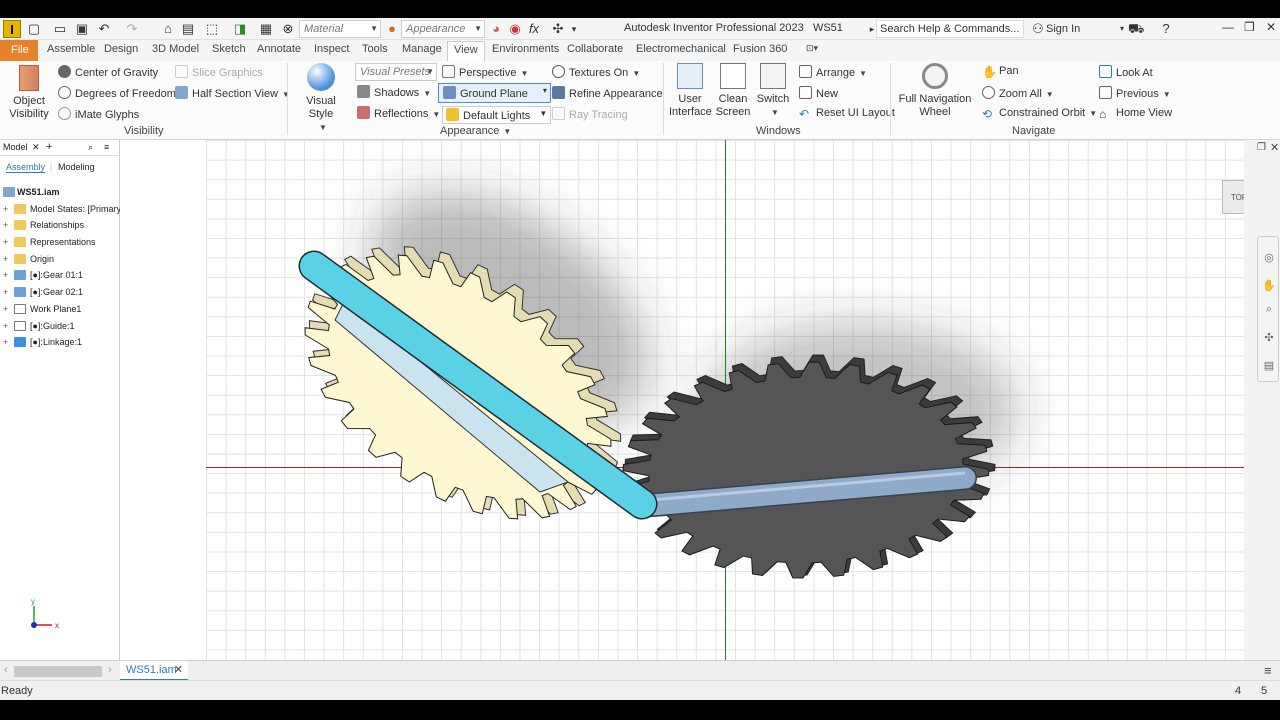 This screenshot has width=1280, height=720. Describe the element at coordinates (497, 115) in the screenshot. I see `default-lights-dropdown: Default Lights ▼` at that location.